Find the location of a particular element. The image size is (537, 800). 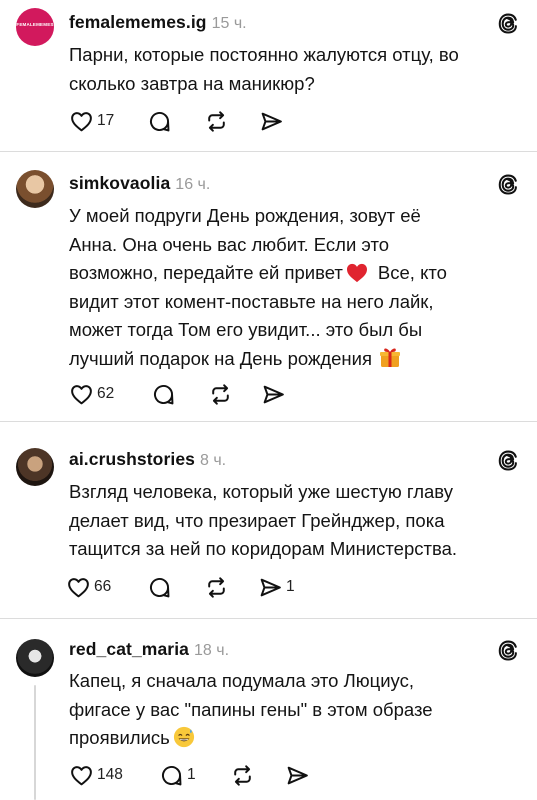

share-button: 1 is located at coordinates (276, 587).